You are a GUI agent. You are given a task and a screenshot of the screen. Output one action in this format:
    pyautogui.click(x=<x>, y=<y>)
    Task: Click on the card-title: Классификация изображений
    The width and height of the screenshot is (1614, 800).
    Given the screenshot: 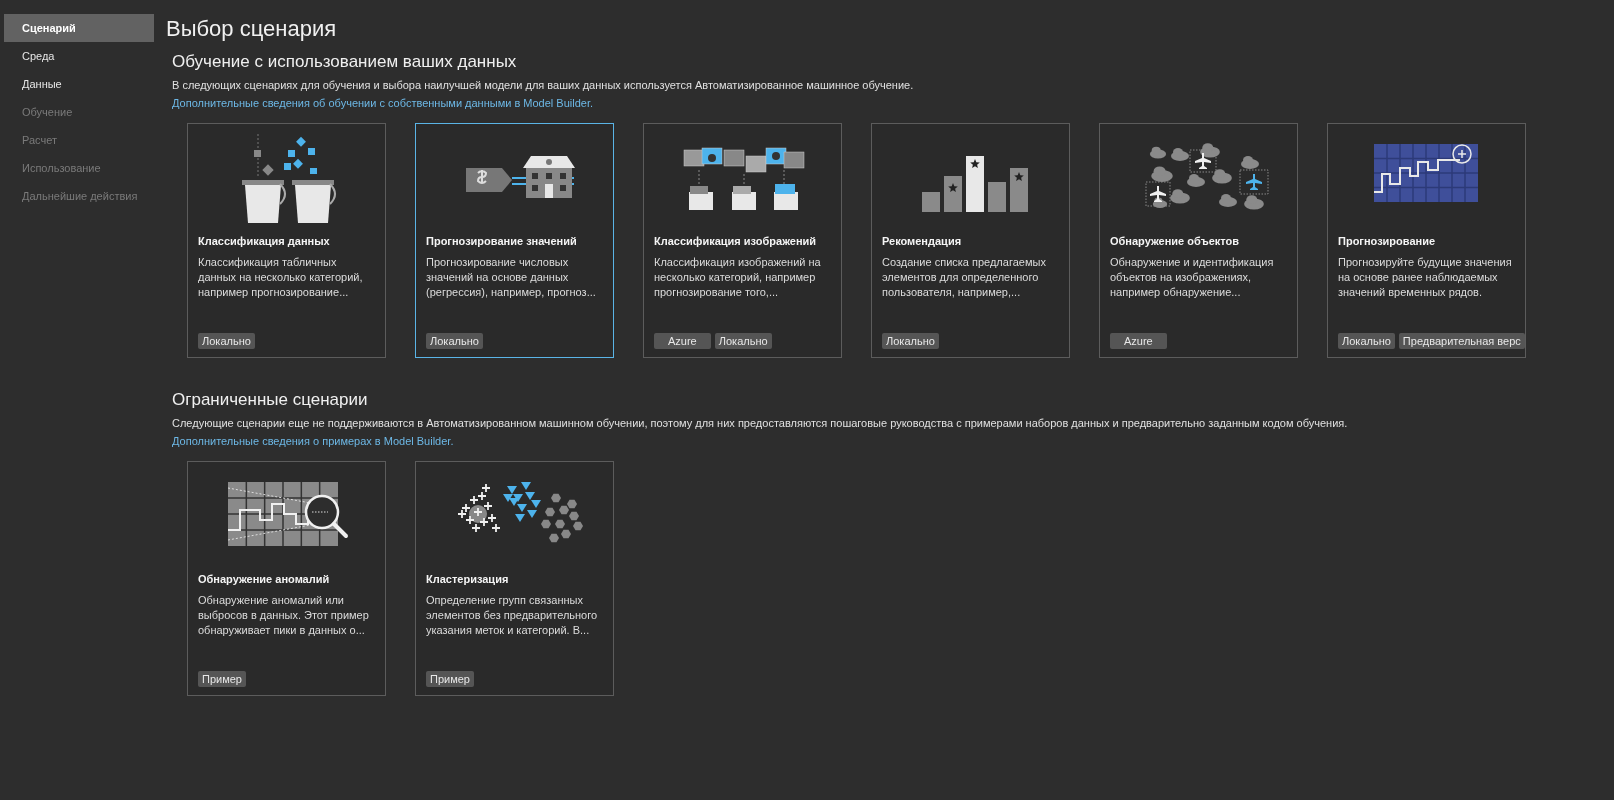 What is the action you would take?
    pyautogui.click(x=736, y=241)
    